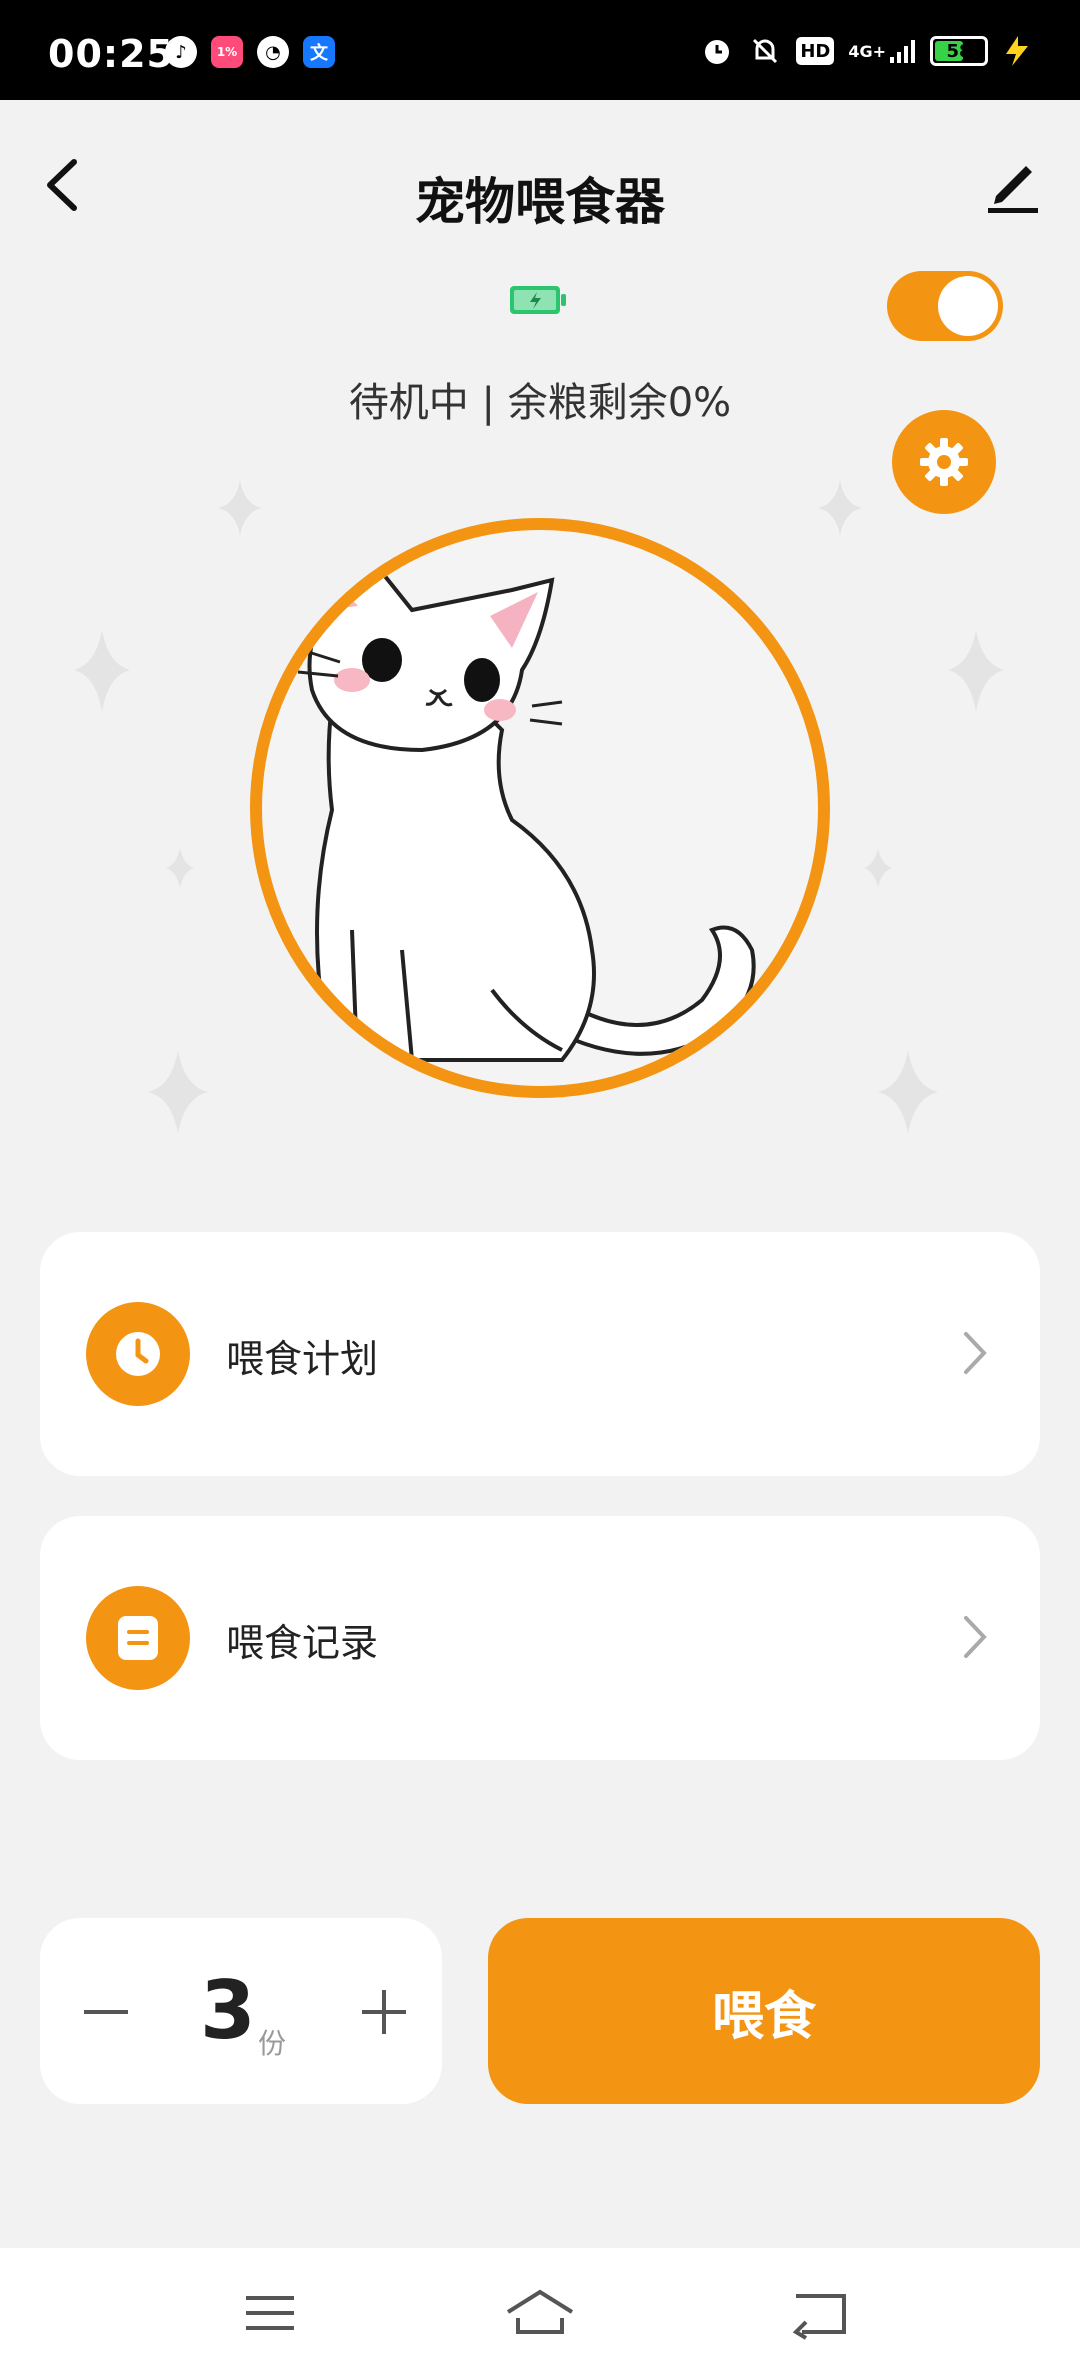 Image resolution: width=1080 pixels, height=2376 pixels. I want to click on app-header: 宠物喂食器, so click(540, 185).